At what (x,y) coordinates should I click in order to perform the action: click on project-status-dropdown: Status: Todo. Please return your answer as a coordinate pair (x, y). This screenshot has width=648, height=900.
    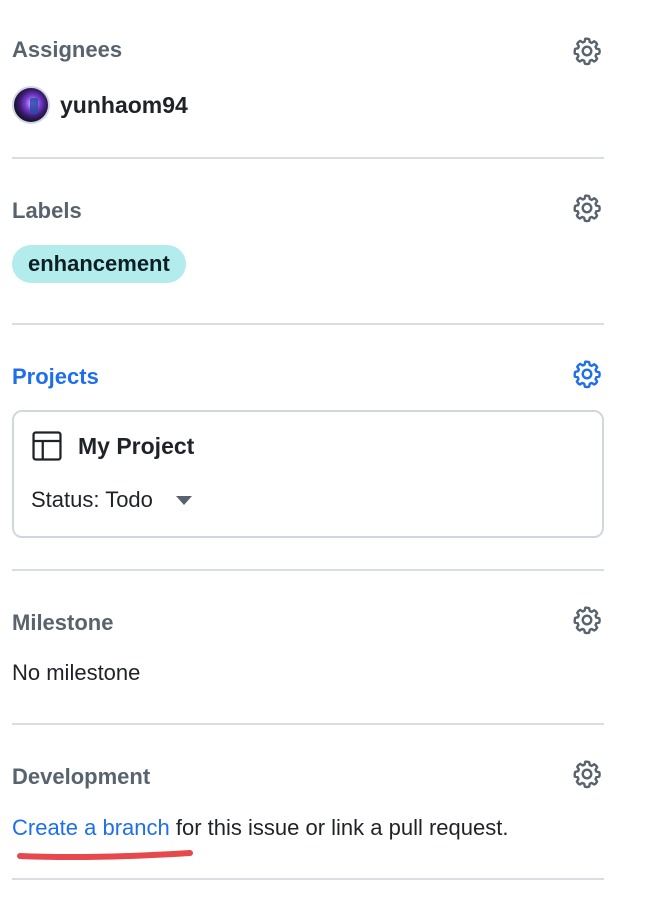
    Looking at the image, I should click on (112, 500).